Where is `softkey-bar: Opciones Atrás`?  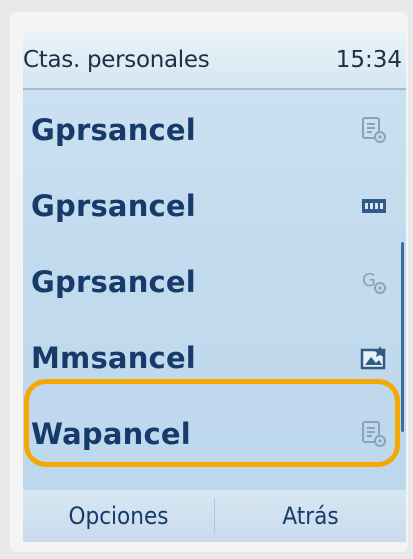
softkey-bar: Opciones Atrás is located at coordinates (214, 516).